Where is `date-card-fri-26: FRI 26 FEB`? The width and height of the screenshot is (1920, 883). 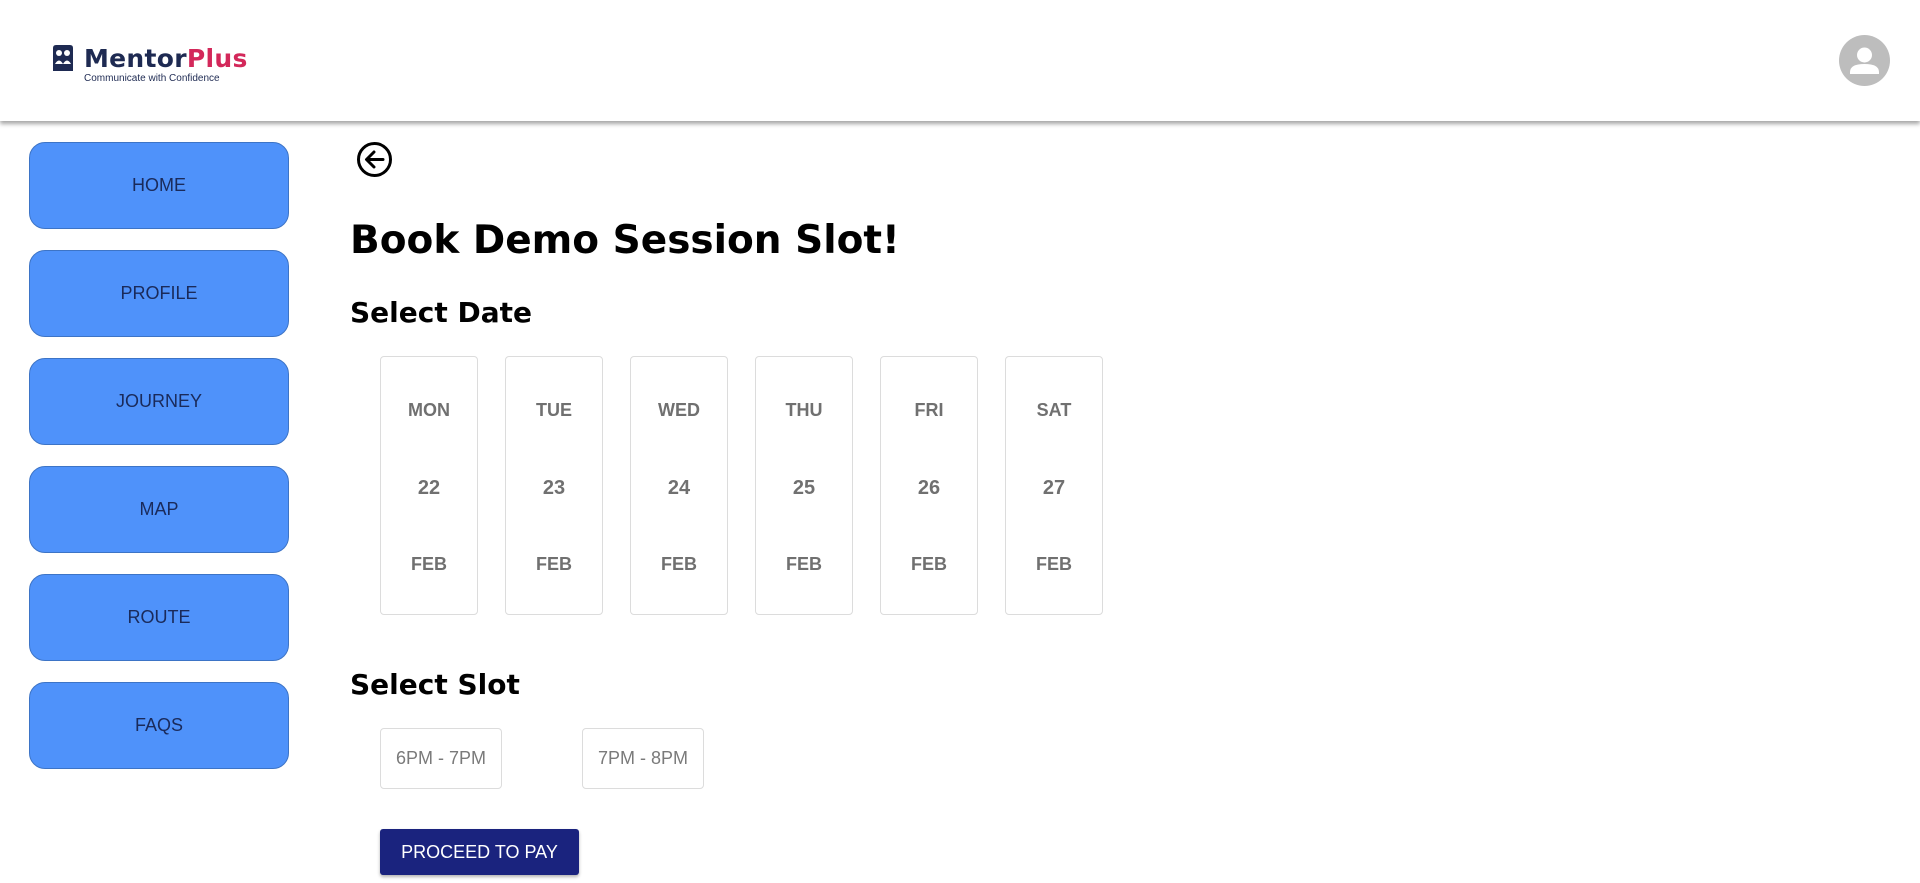
date-card-fri-26: FRI 26 FEB is located at coordinates (929, 485).